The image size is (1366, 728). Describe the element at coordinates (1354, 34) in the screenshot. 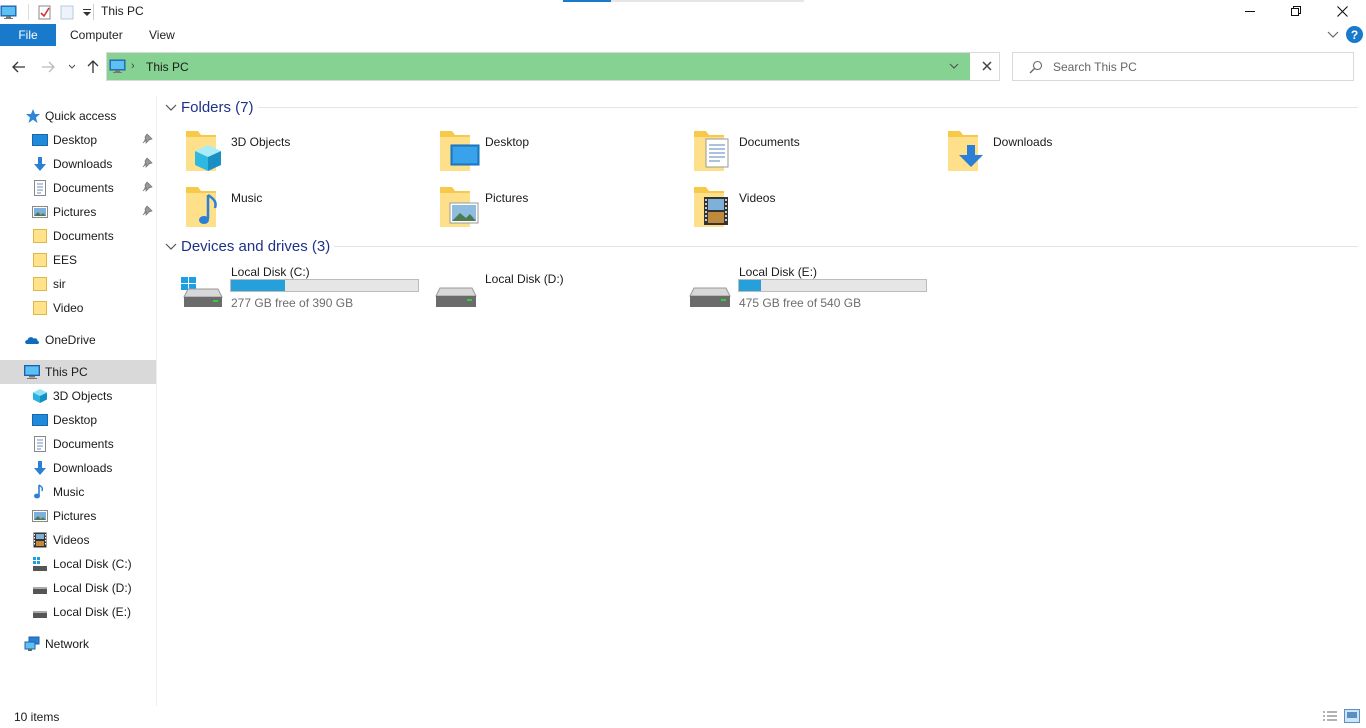

I see `help-icon: ?` at that location.